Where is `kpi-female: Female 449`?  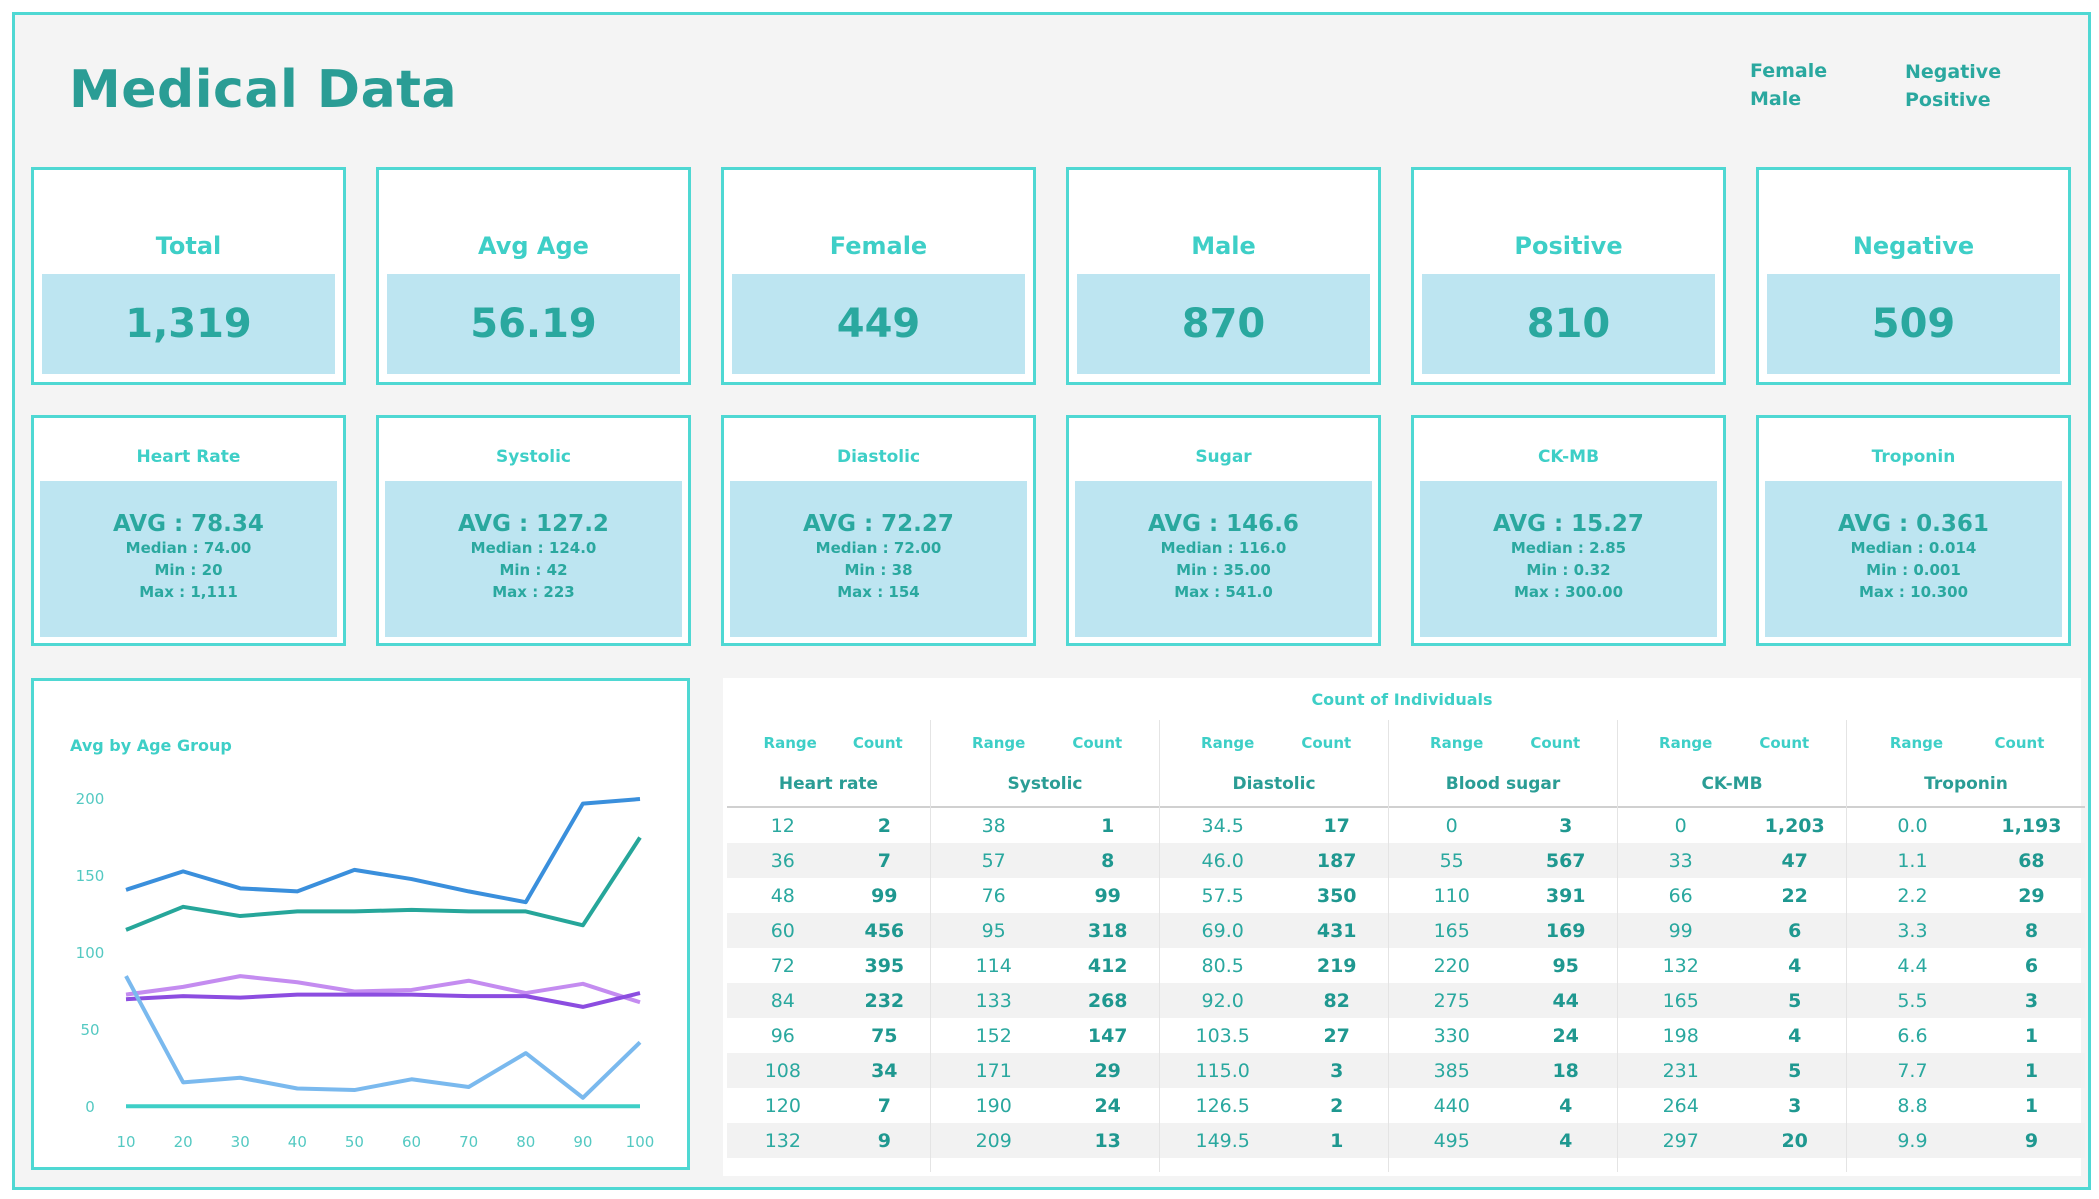
kpi-female: Female 449 is located at coordinates (878, 276).